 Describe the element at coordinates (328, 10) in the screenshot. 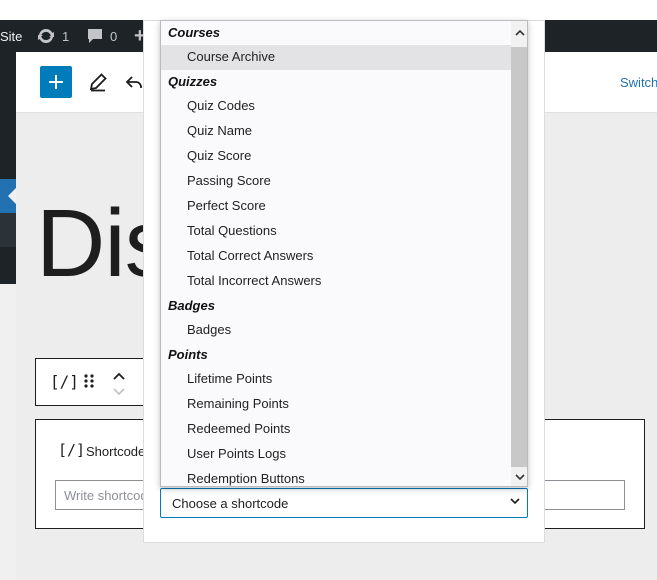

I see `browser-top-strip` at that location.